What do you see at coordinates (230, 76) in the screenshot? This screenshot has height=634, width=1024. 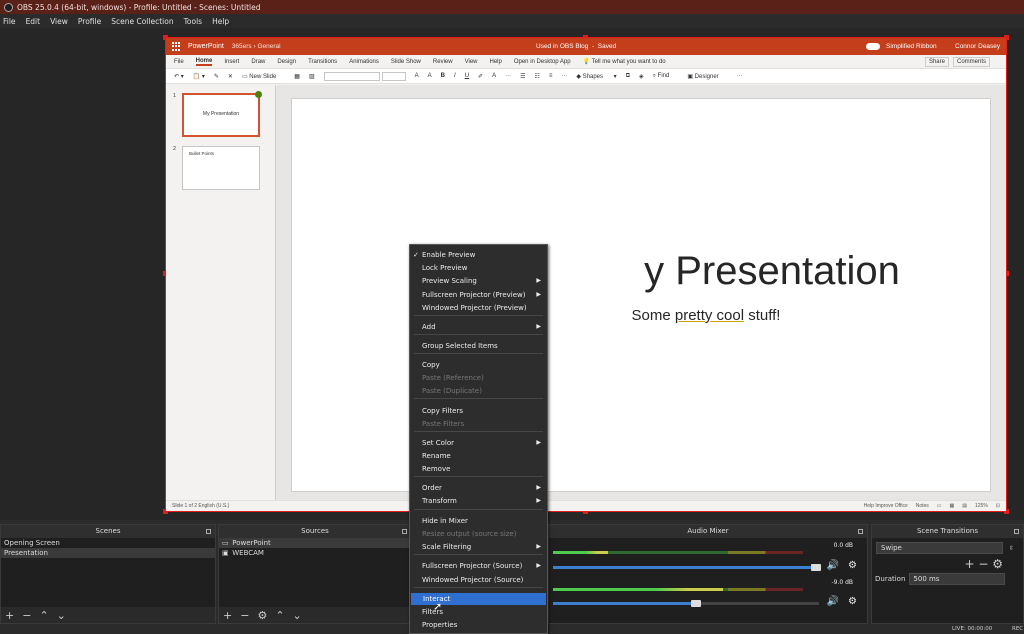 I see `clear-icon: ✕` at bounding box center [230, 76].